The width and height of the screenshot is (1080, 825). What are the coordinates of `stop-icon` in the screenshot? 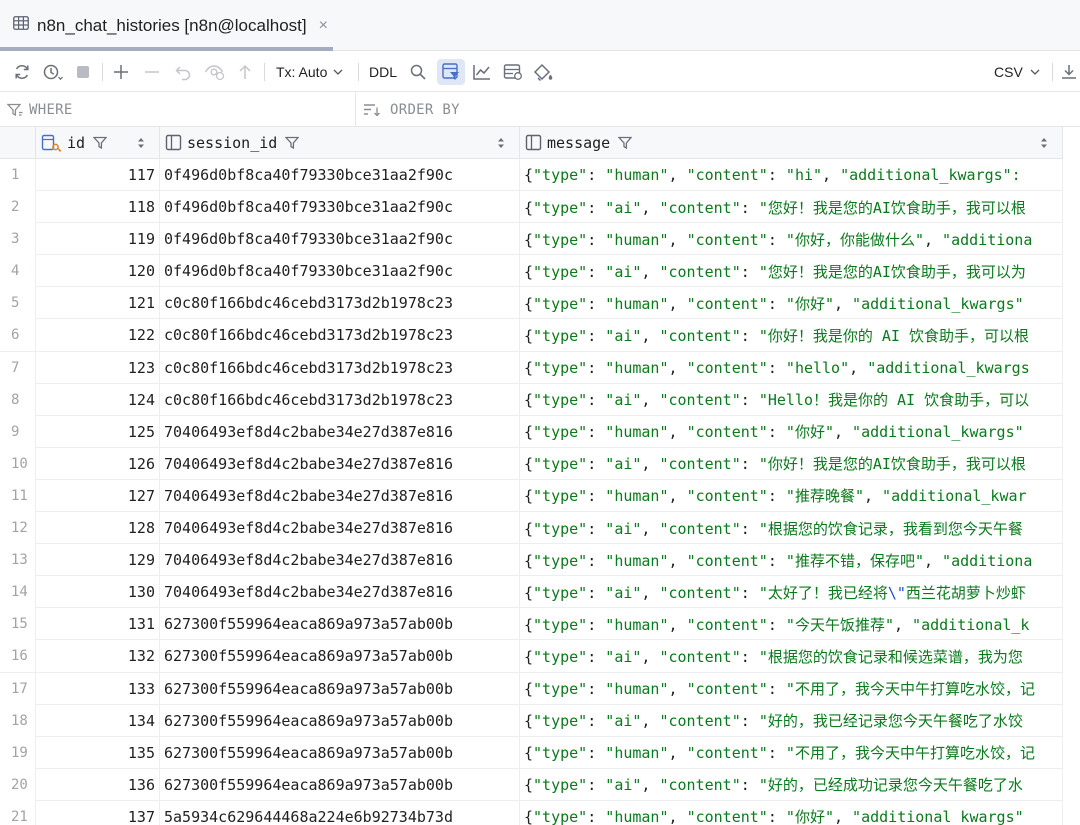 It's located at (83, 72).